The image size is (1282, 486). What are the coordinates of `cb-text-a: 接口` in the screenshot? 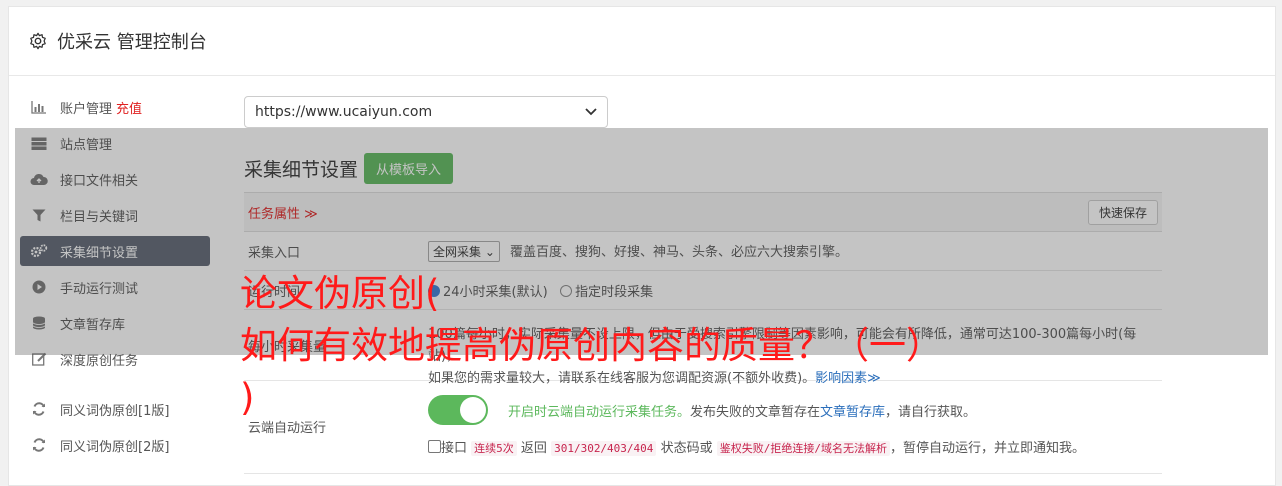 It's located at (454, 448).